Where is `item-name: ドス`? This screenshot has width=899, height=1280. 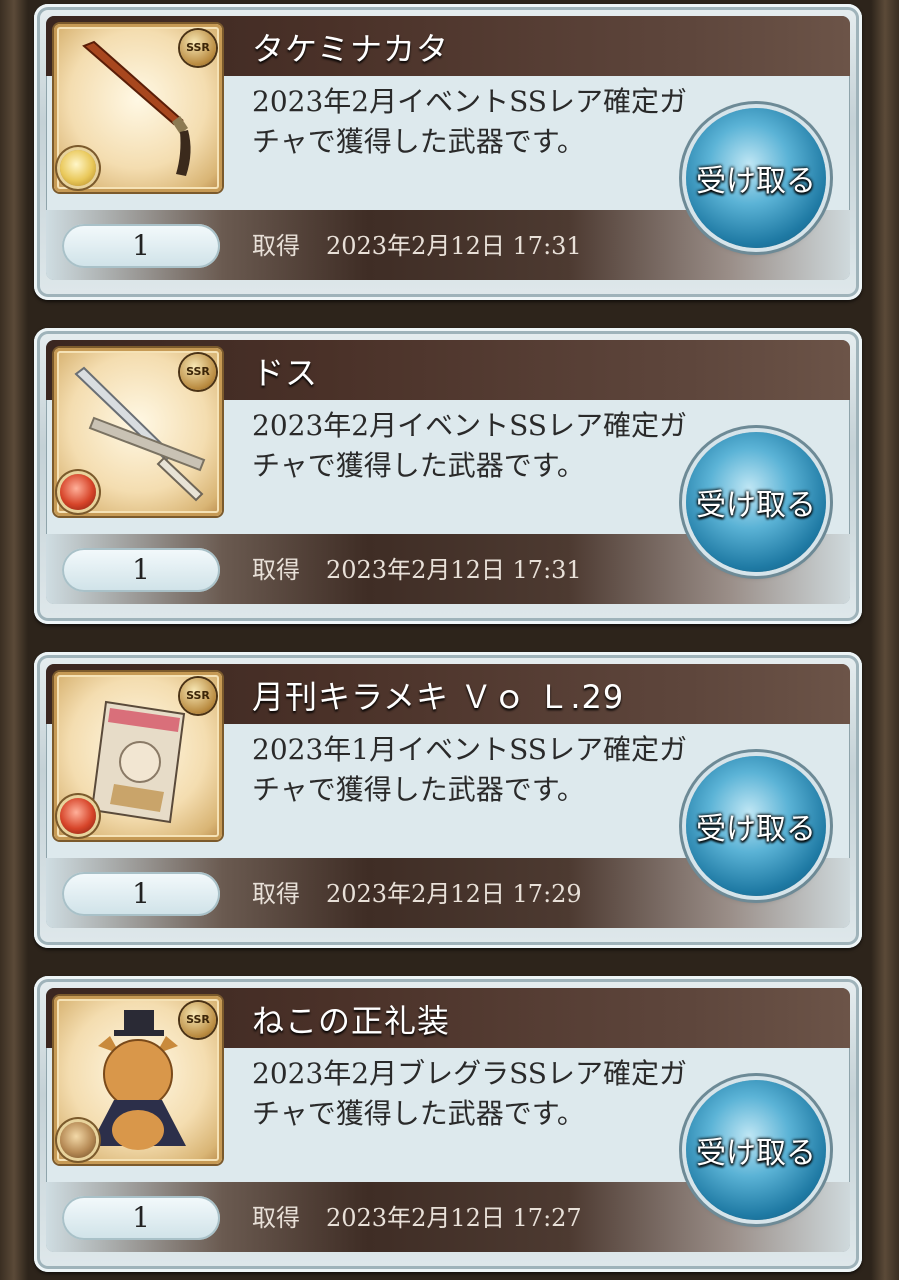
item-name: ドス is located at coordinates (285, 373).